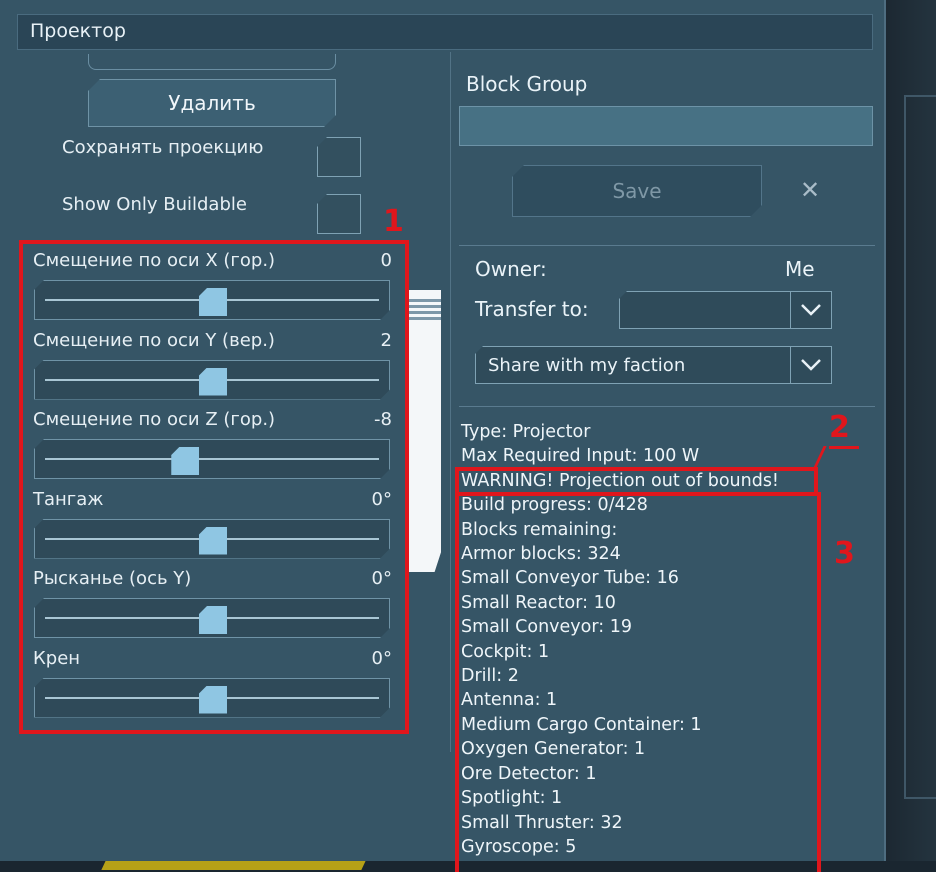  What do you see at coordinates (911, 430) in the screenshot?
I see `outer-frame` at bounding box center [911, 430].